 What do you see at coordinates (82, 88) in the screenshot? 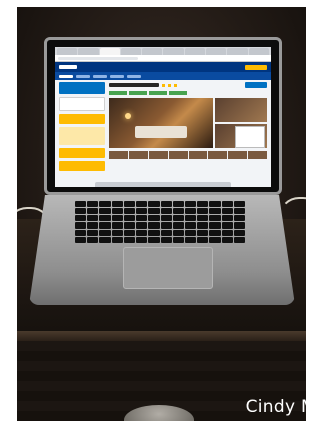
I see `search-panel-header` at bounding box center [82, 88].